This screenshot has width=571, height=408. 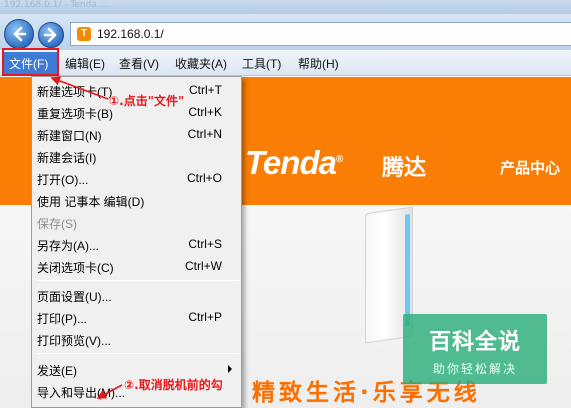 I want to click on menu-item-save-as: 另存为(A)... Ctrl+S, so click(x=138, y=244).